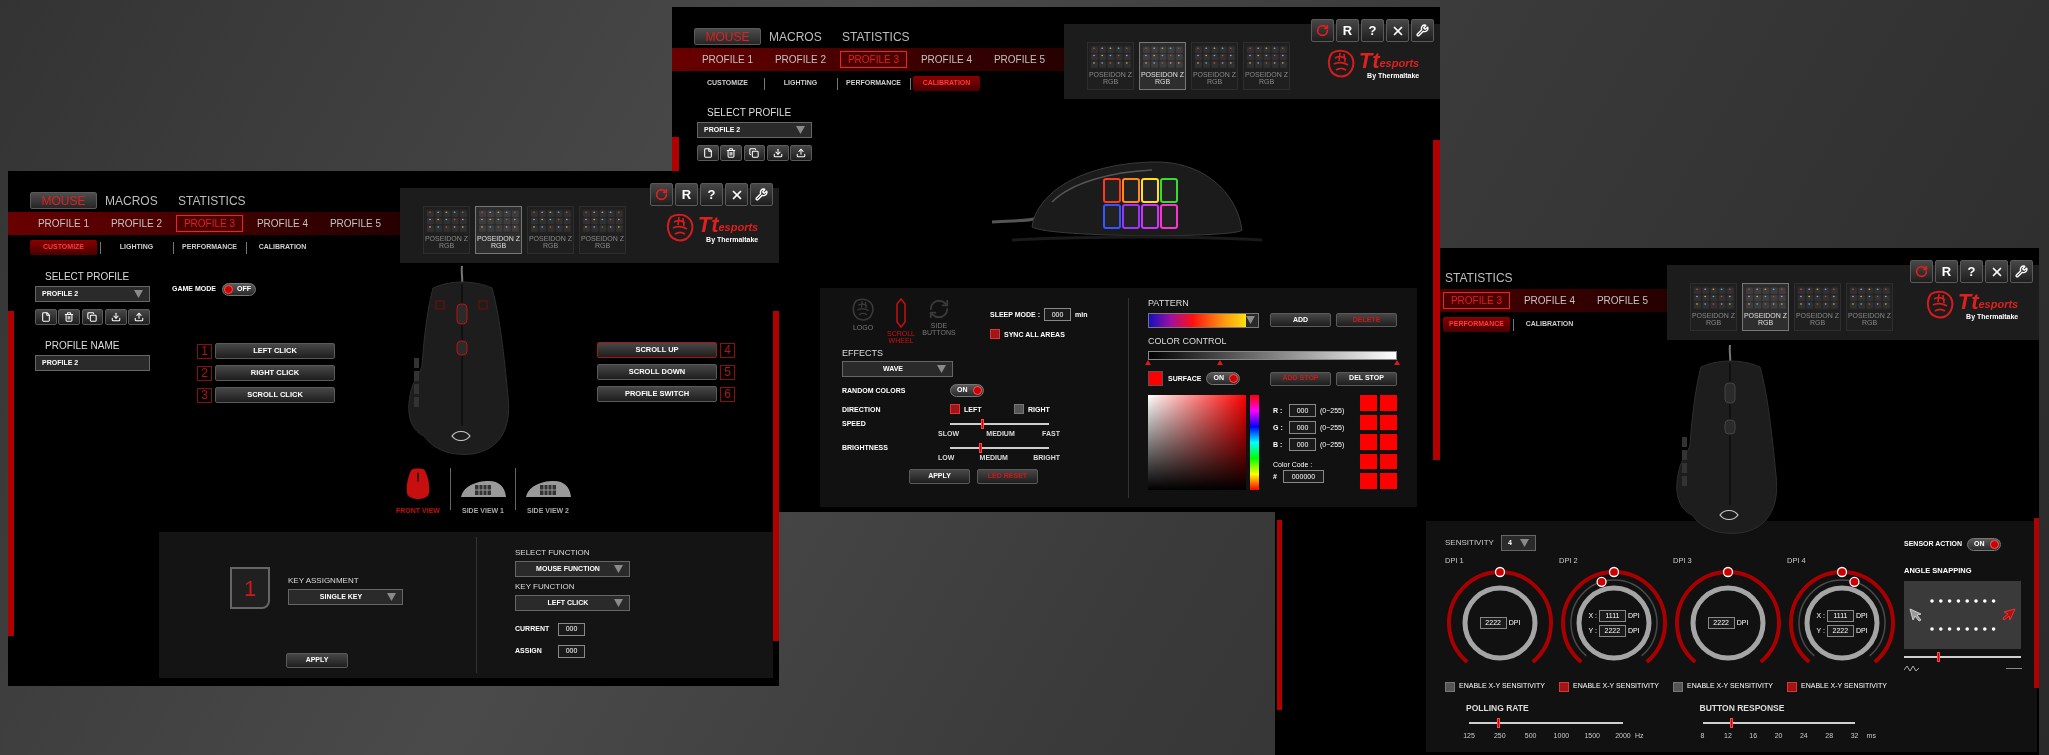  I want to click on field-label: KEY ASSIGNMENT, so click(324, 581).